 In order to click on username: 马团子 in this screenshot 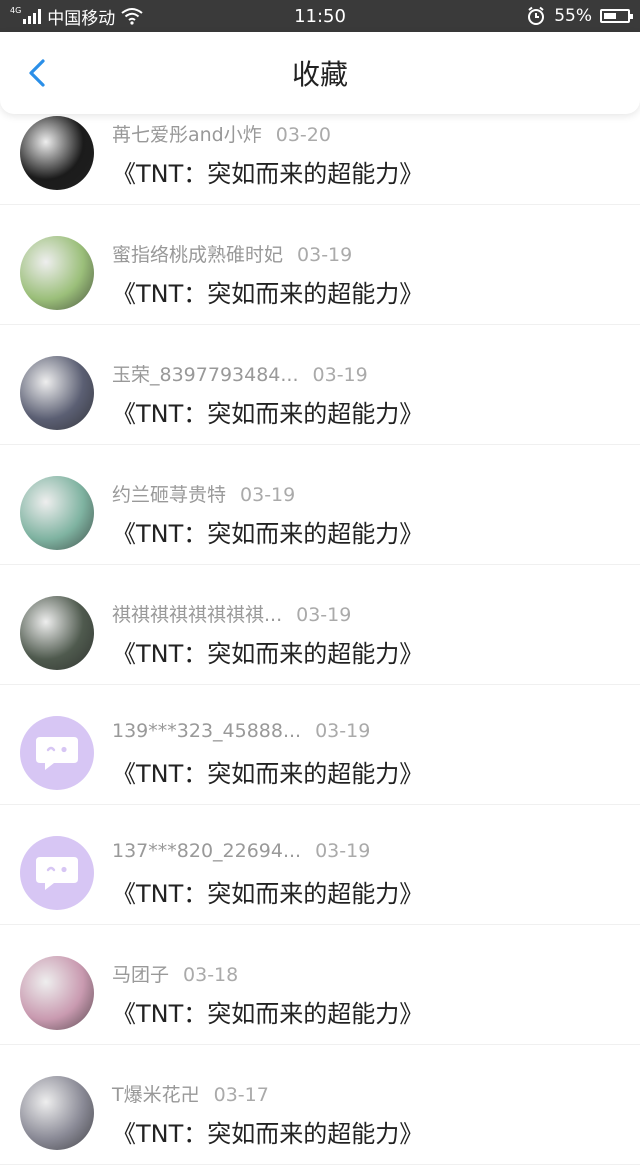, I will do `click(140, 975)`.